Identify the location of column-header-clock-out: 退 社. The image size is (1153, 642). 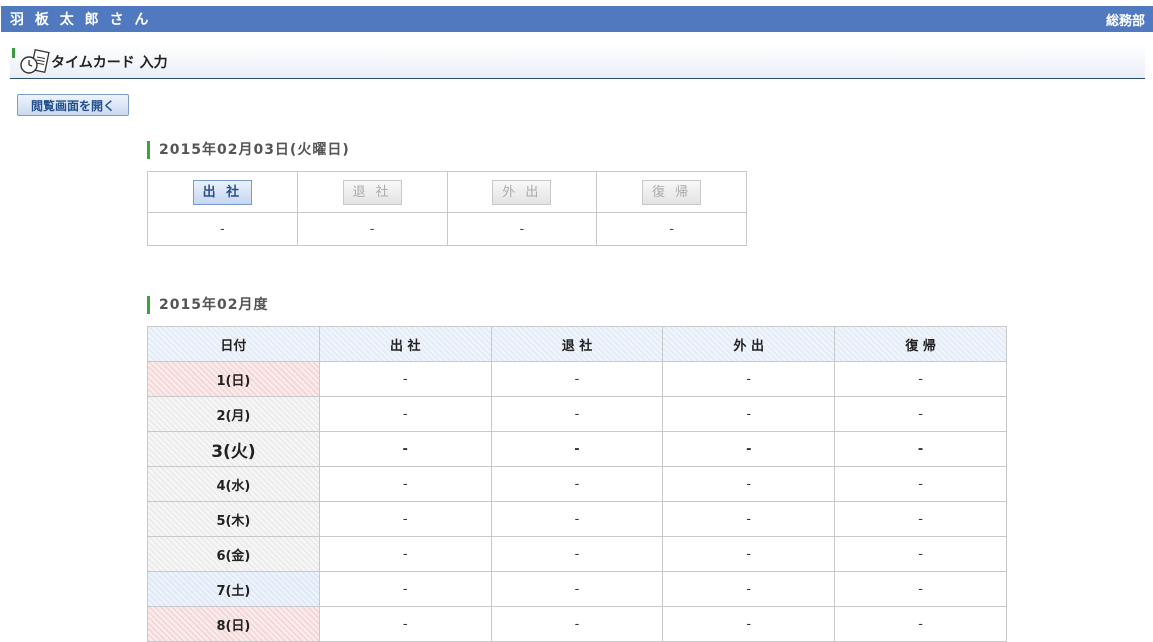
(577, 344).